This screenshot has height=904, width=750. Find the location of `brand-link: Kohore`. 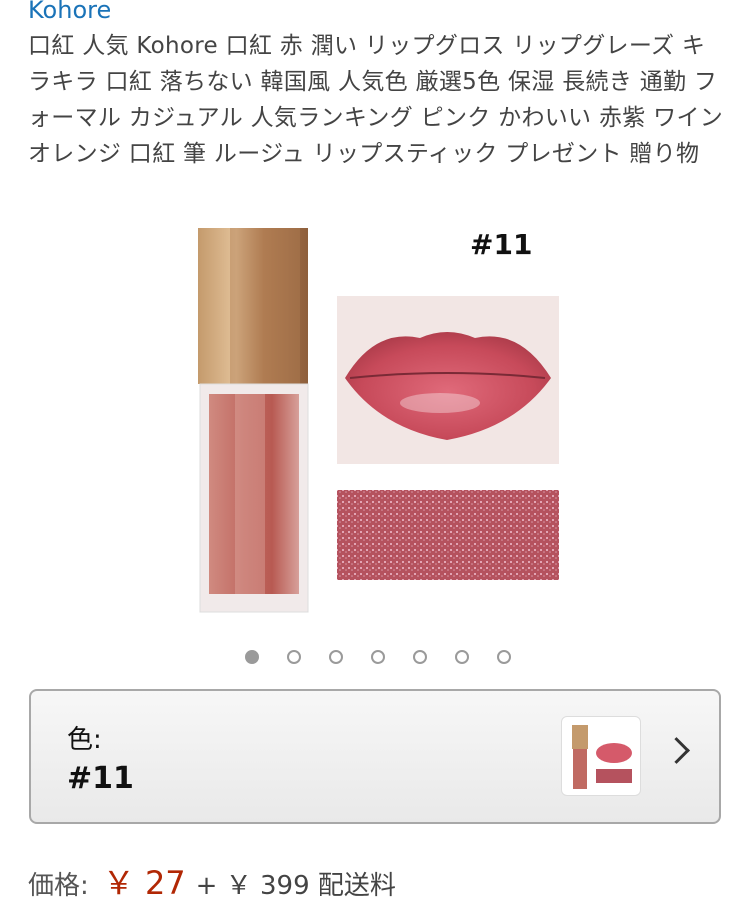

brand-link: Kohore is located at coordinates (69, 13).